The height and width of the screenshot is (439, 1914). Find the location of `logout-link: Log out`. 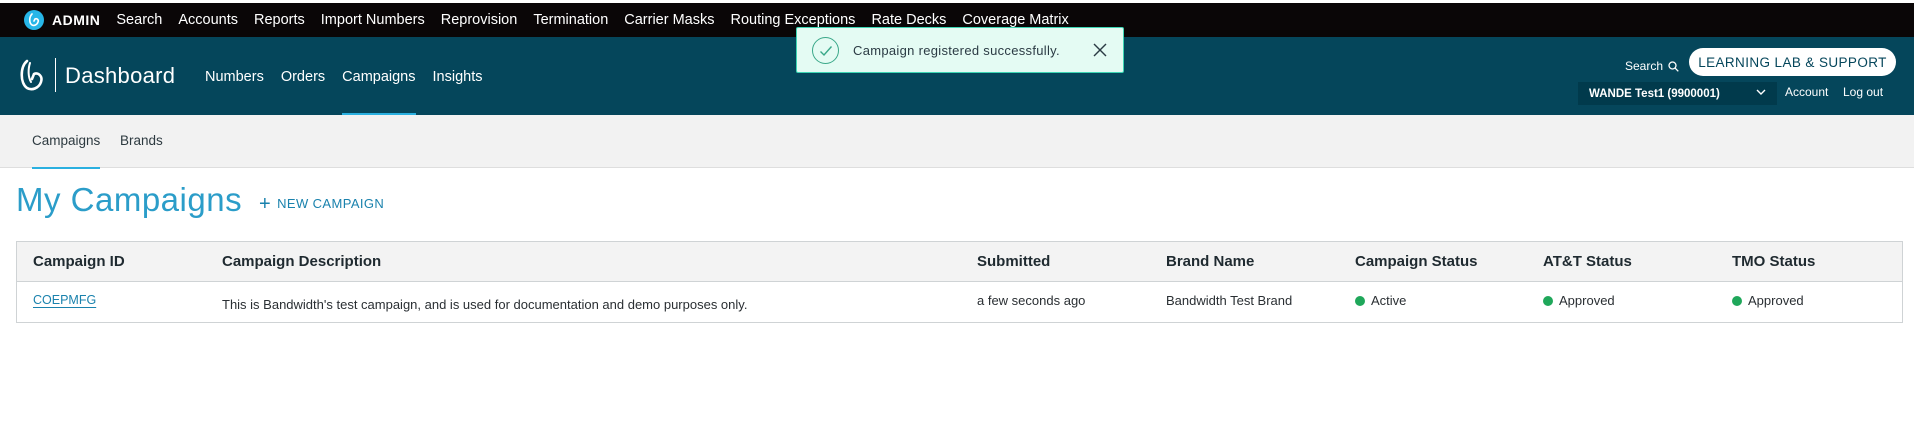

logout-link: Log out is located at coordinates (1863, 92).